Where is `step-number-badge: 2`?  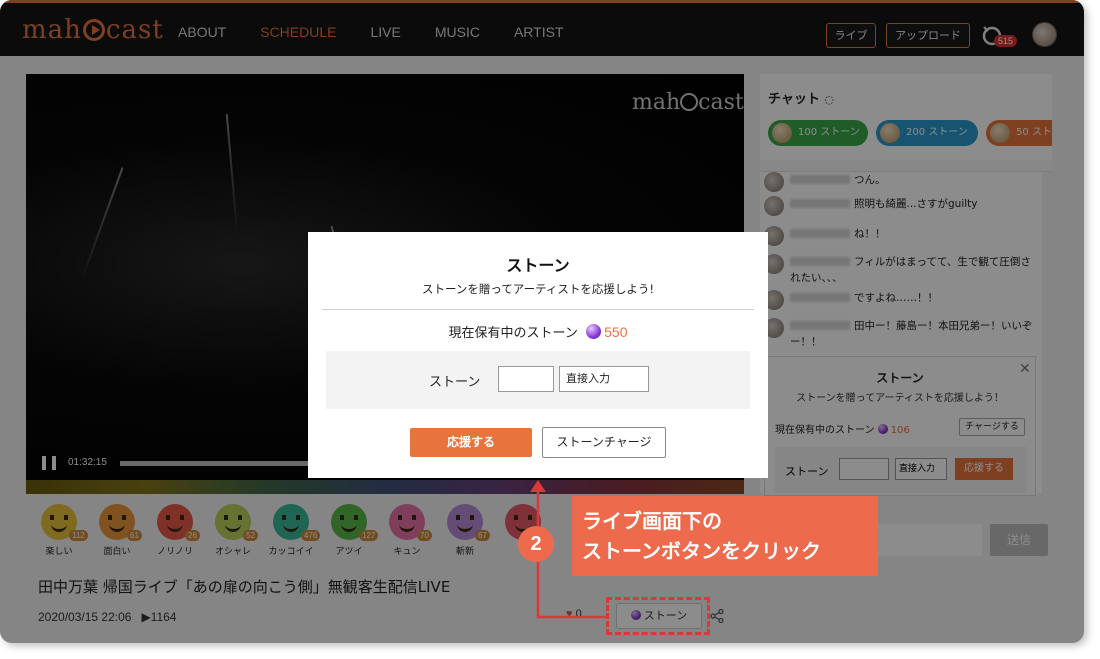 step-number-badge: 2 is located at coordinates (536, 544).